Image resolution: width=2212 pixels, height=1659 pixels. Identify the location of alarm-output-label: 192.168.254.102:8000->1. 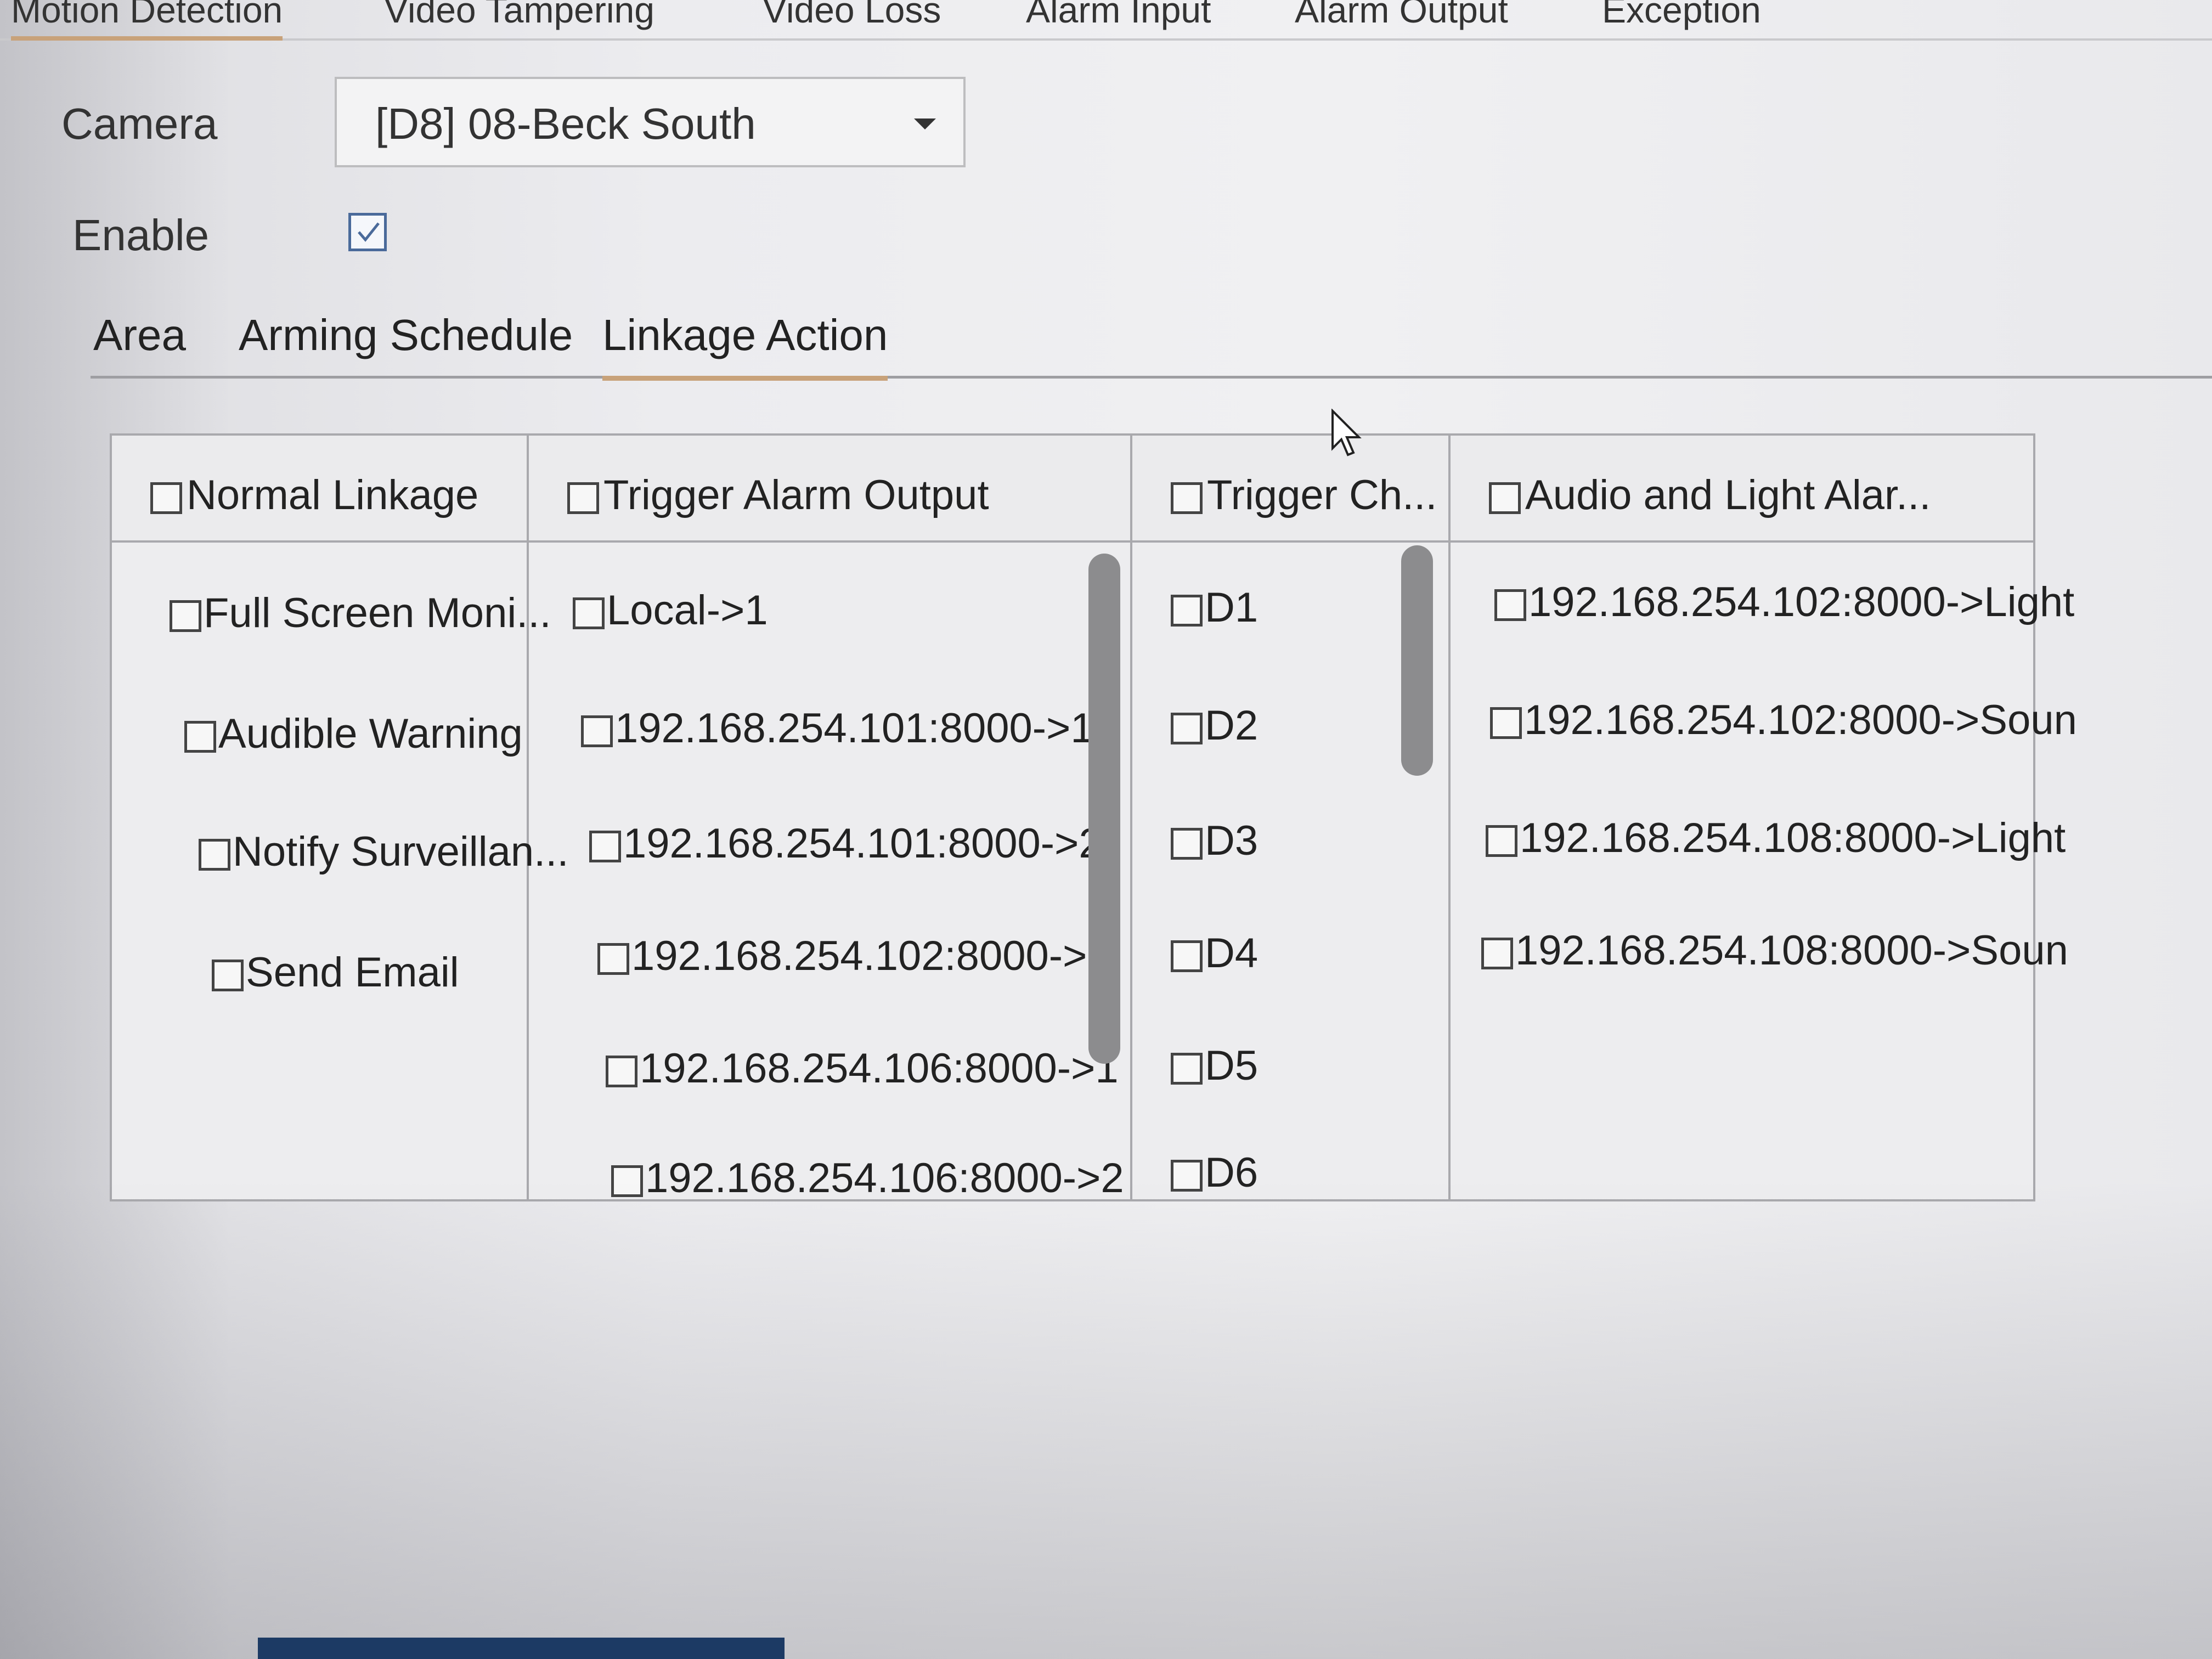
(871, 956).